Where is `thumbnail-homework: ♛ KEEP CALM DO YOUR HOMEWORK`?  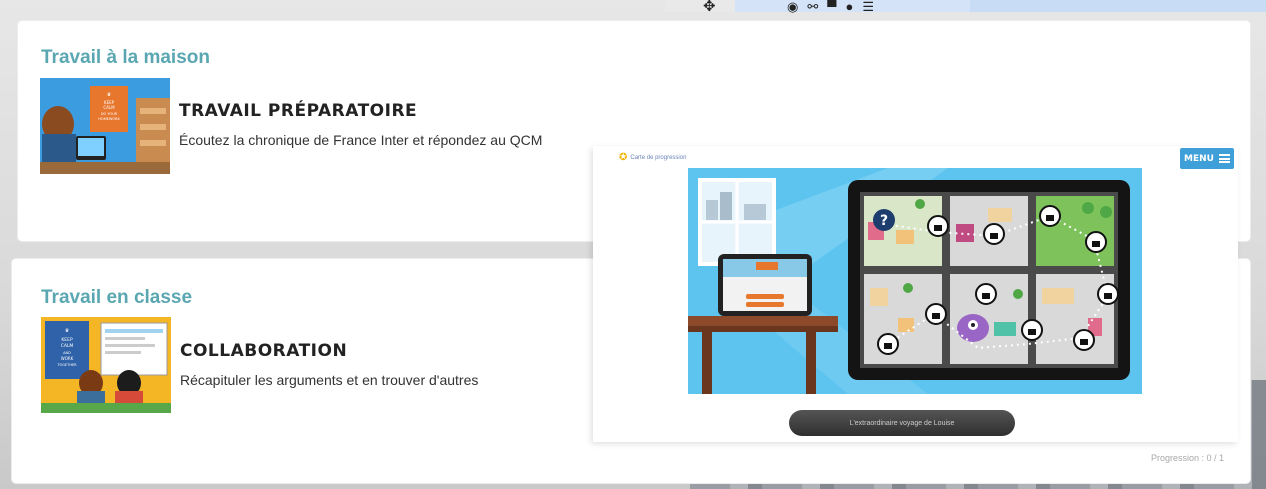 thumbnail-homework: ♛ KEEP CALM DO YOUR HOMEWORK is located at coordinates (105, 126).